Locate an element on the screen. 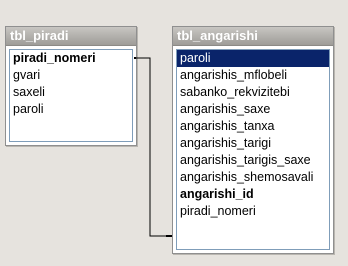  field-angarishis-shemosavali: angarishis_shemosavali is located at coordinates (253, 177).